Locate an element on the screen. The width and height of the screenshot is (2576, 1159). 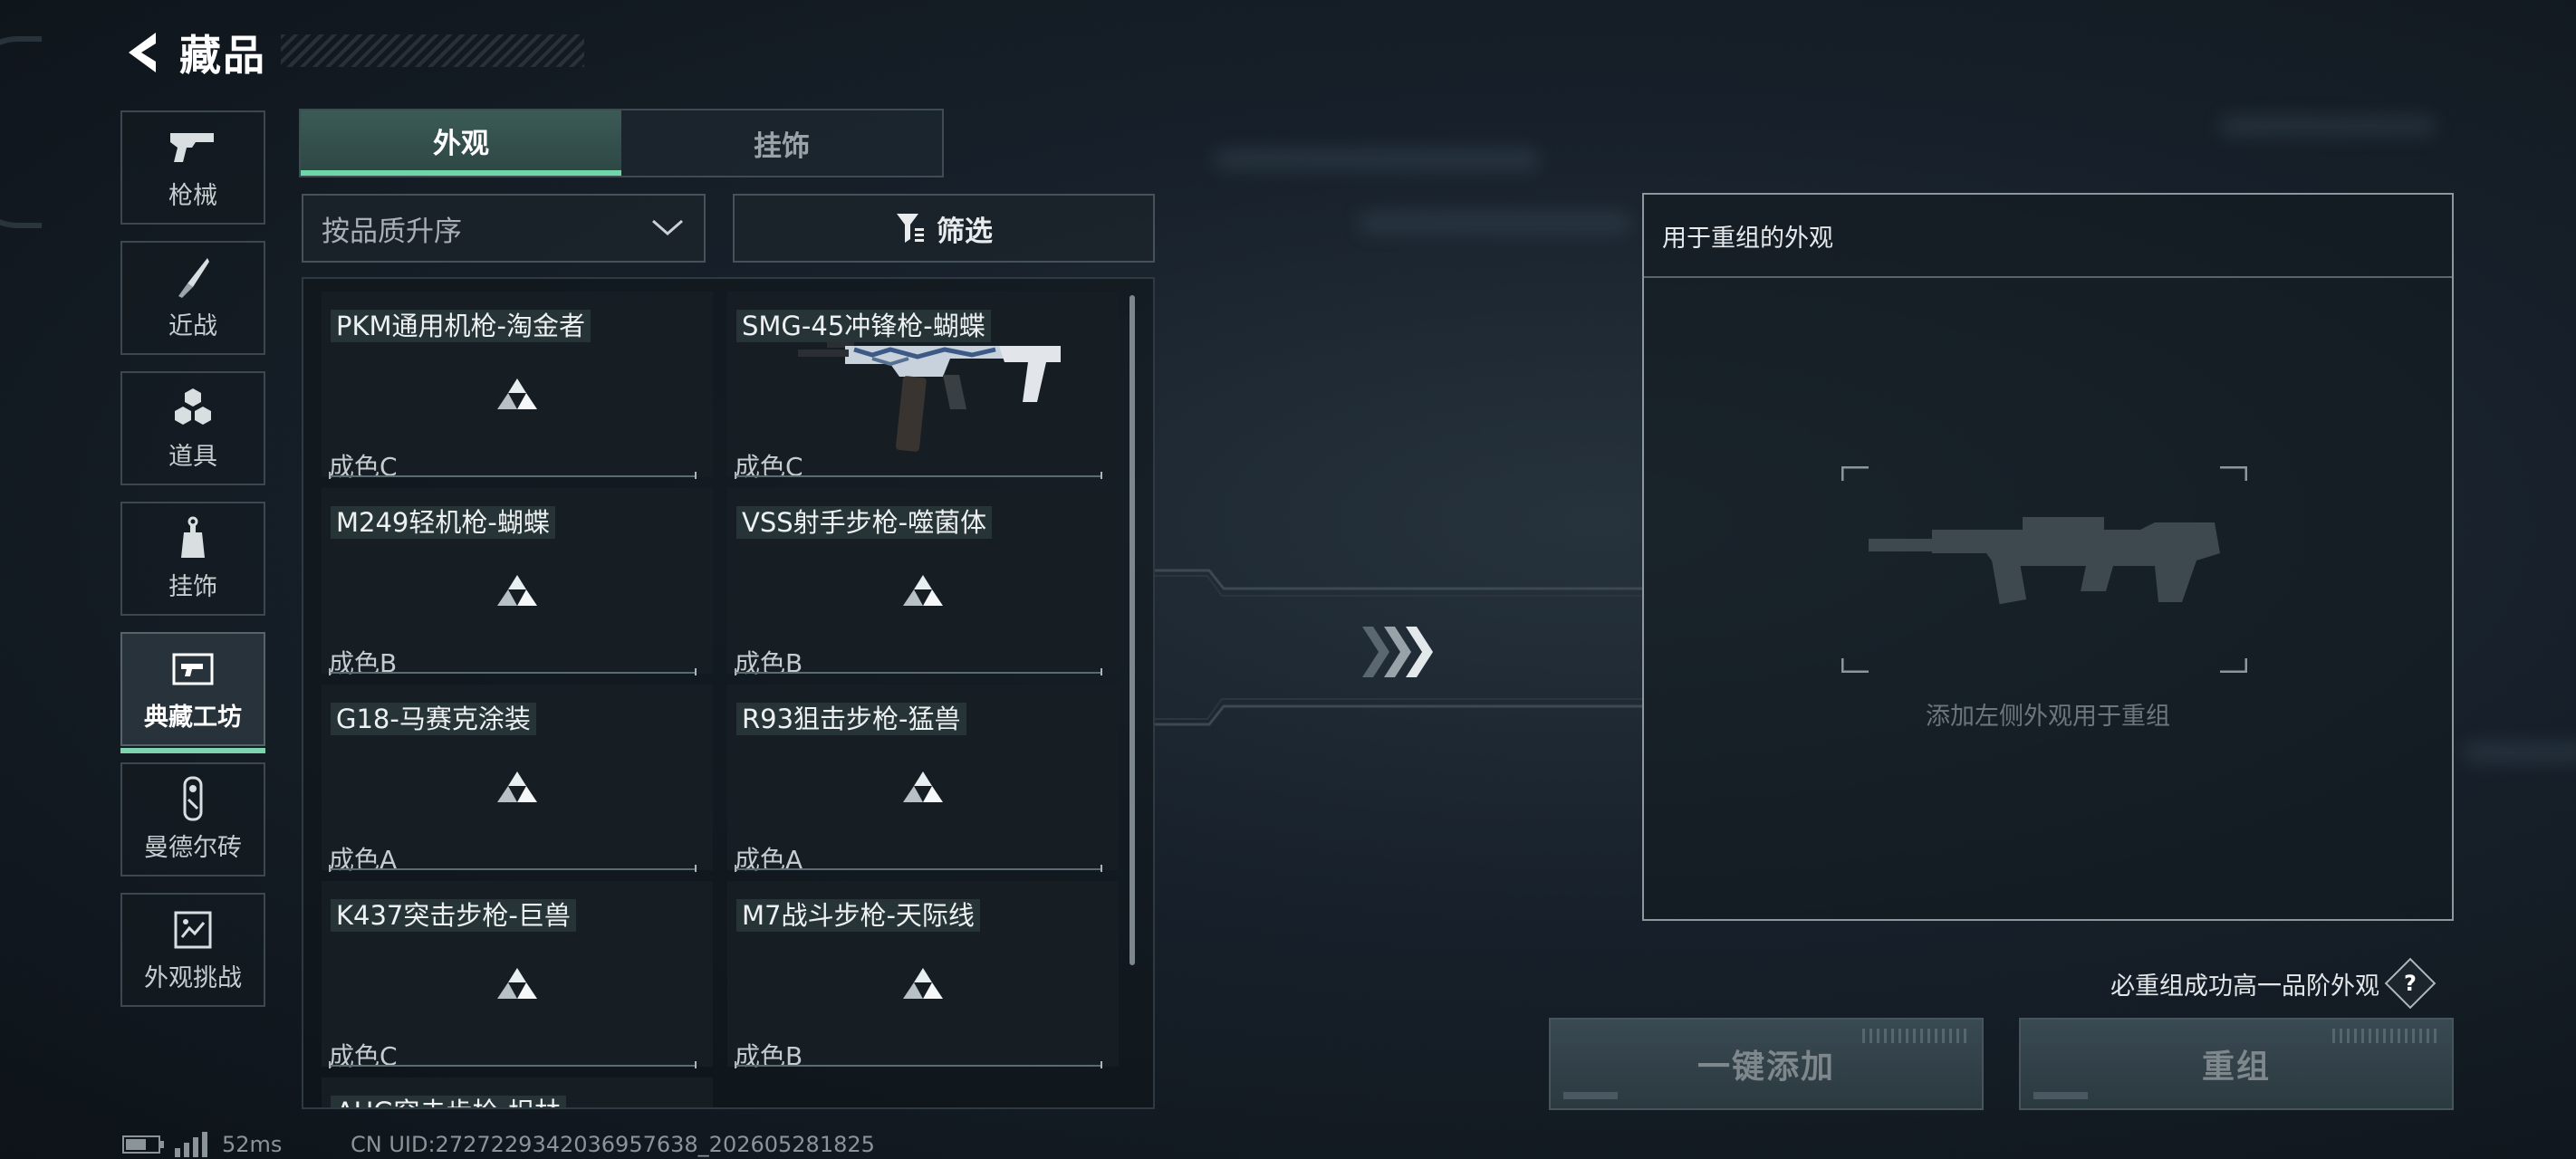
nav-item-charms: 挂饰 is located at coordinates (192, 559).